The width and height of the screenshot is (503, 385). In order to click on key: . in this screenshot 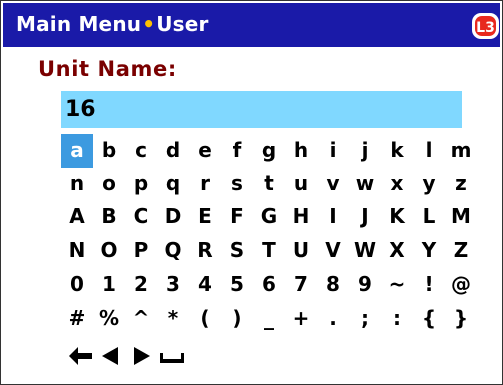, I will do `click(333, 319)`.